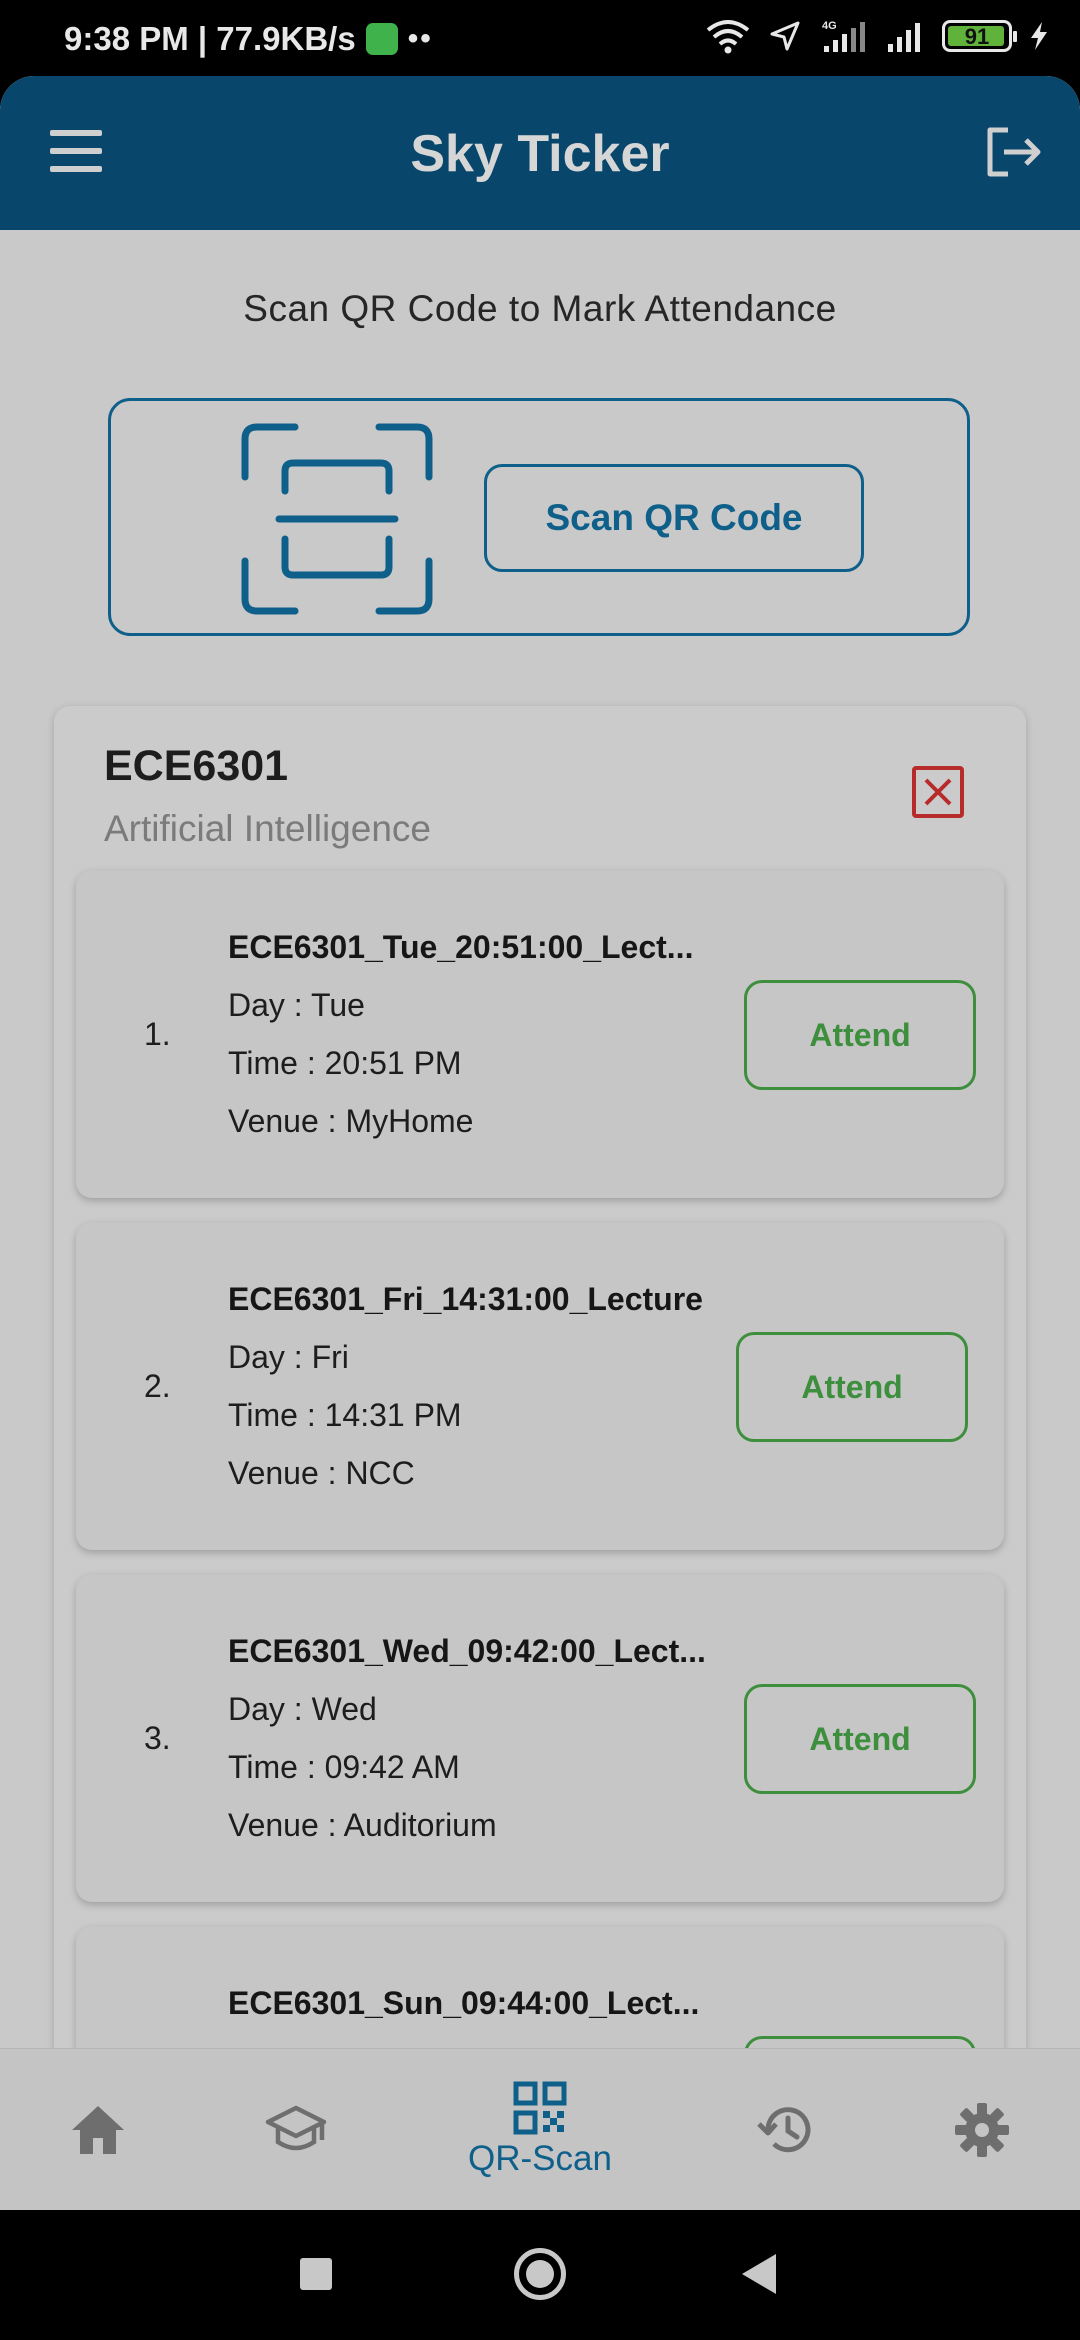 This screenshot has width=1080, height=2340. I want to click on settings-gear-icon, so click(982, 2130).